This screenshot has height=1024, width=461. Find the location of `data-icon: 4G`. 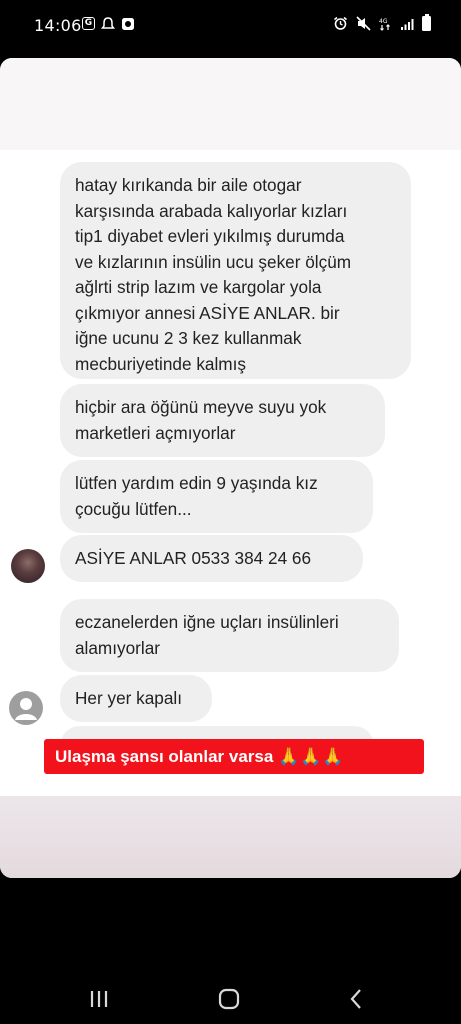

data-icon: 4G is located at coordinates (384, 24).